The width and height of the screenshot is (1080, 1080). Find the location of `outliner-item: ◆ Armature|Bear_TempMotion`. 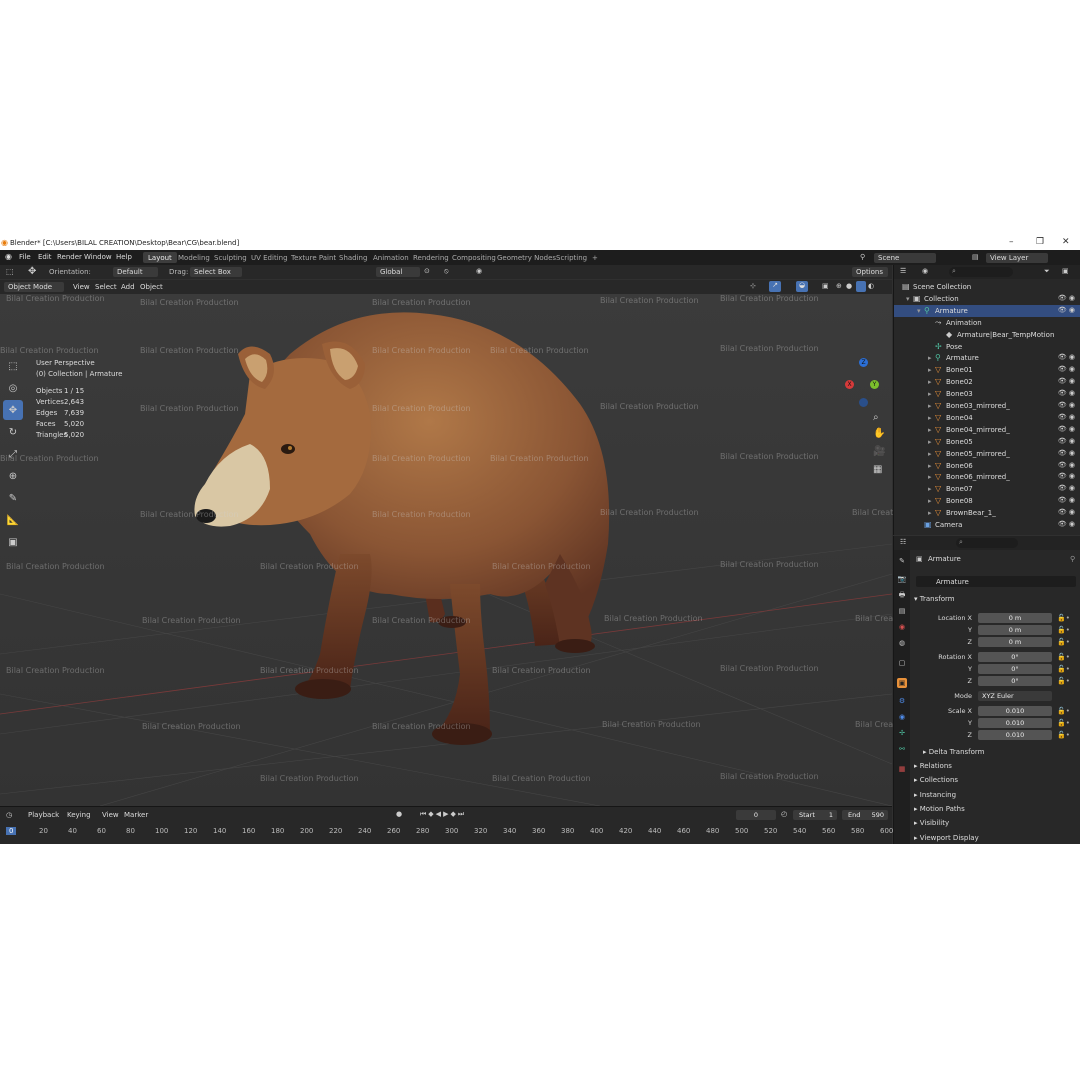

outliner-item: ◆ Armature|Bear_TempMotion is located at coordinates (987, 335).